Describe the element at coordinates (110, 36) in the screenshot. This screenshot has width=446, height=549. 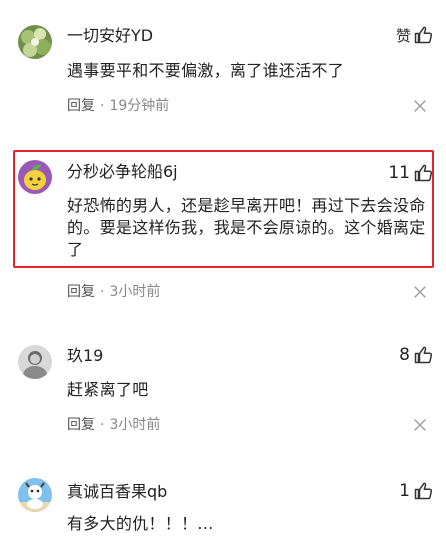
I see `username: 一切安好YD` at that location.